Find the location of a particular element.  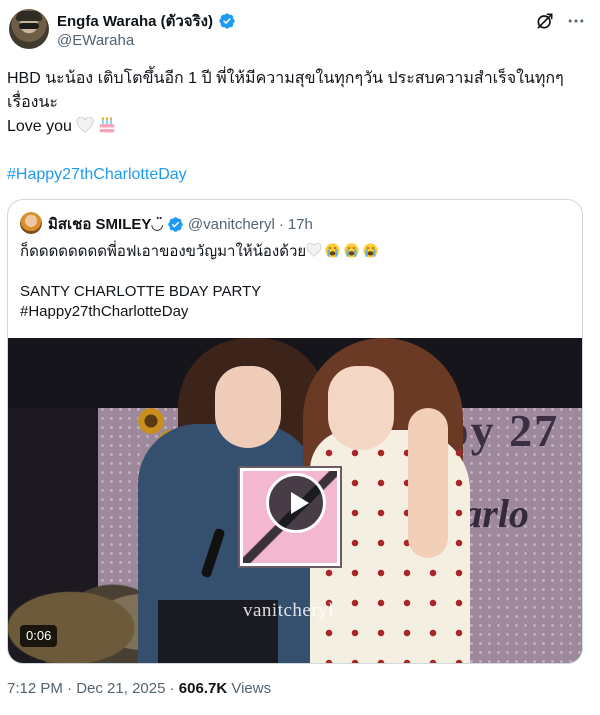

video-watermark: vanitcheryl is located at coordinates (288, 610).